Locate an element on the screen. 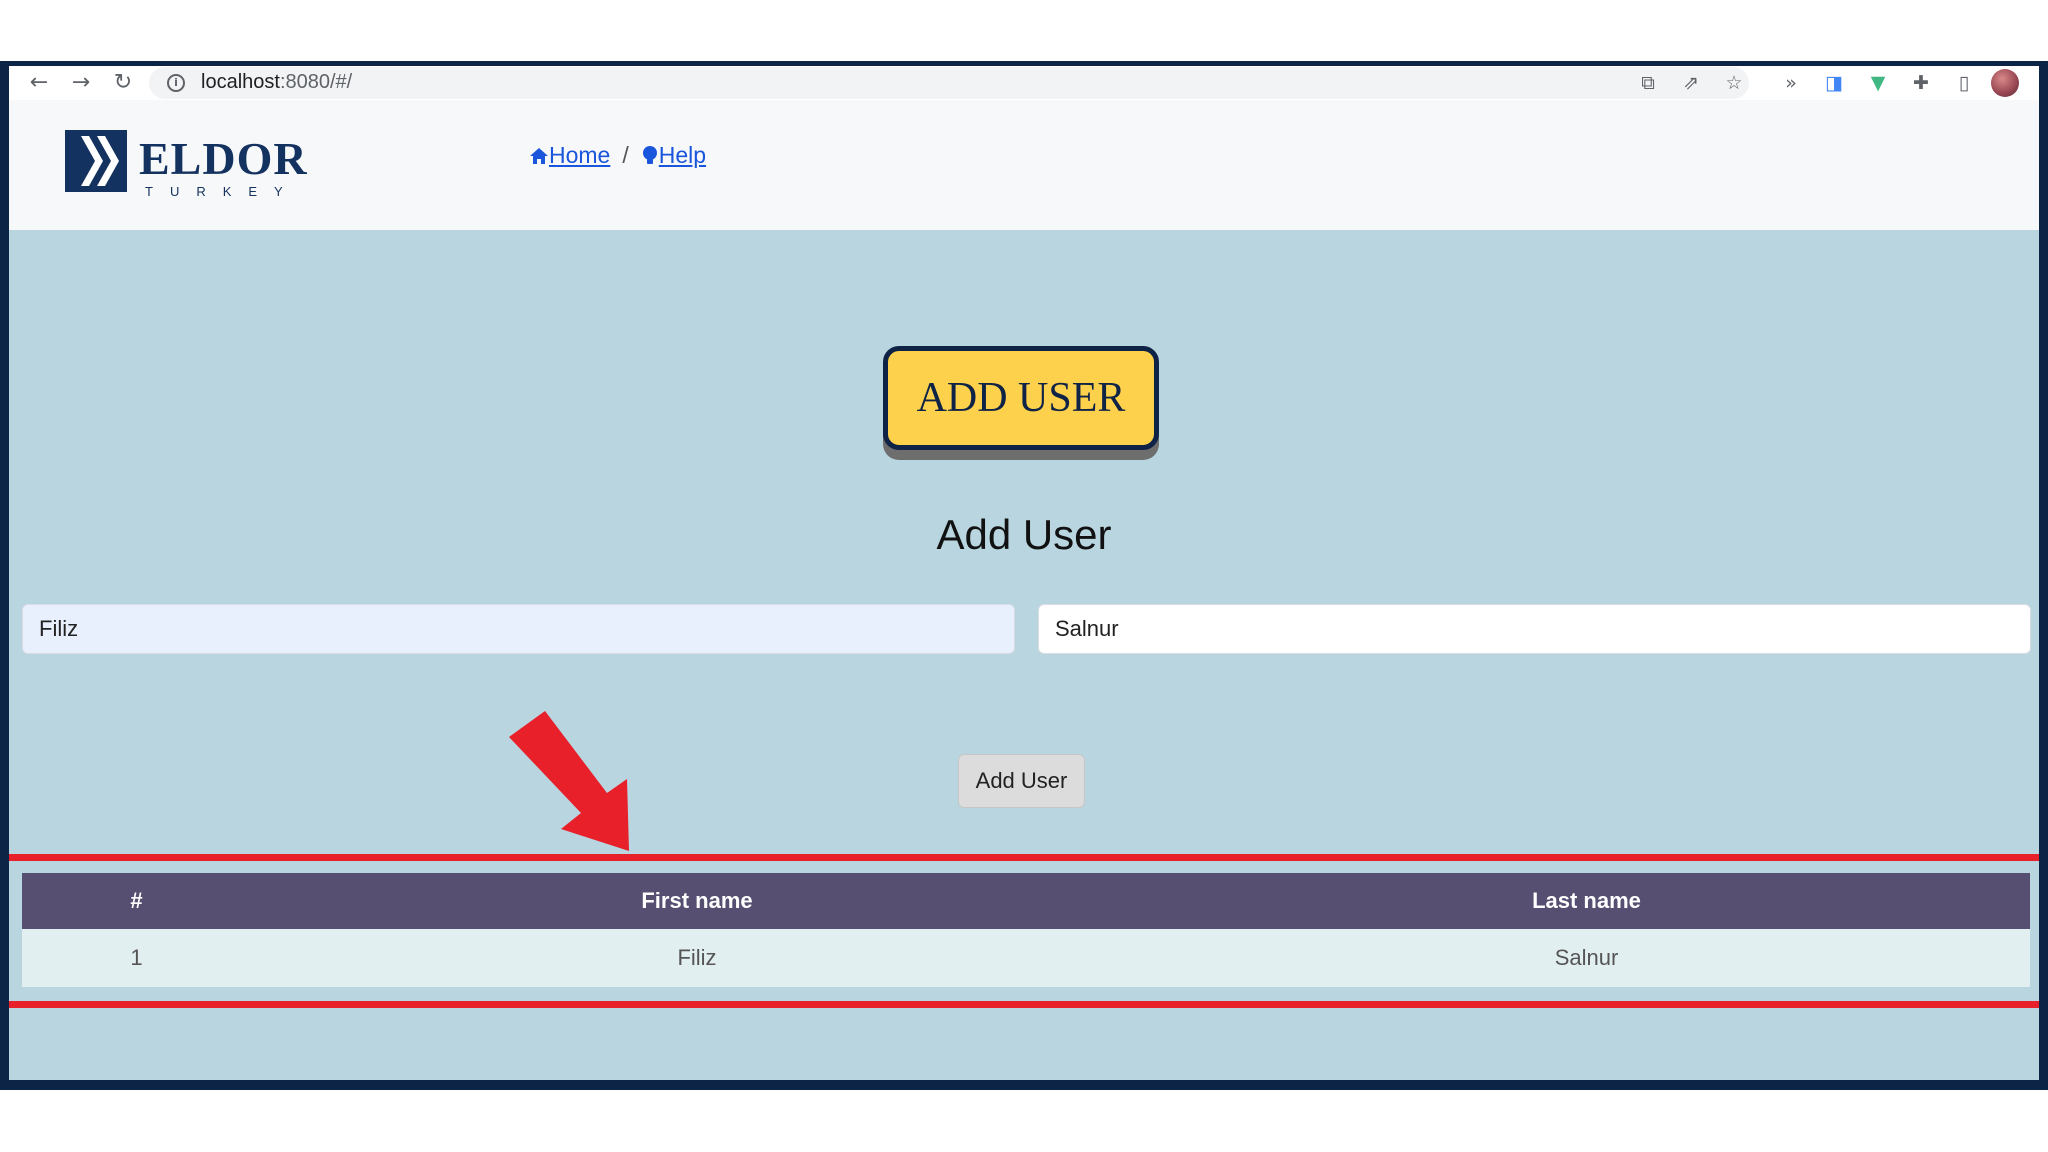 The image size is (2048, 1152). address-bar: i localhost:8080/#/ is located at coordinates (949, 83).